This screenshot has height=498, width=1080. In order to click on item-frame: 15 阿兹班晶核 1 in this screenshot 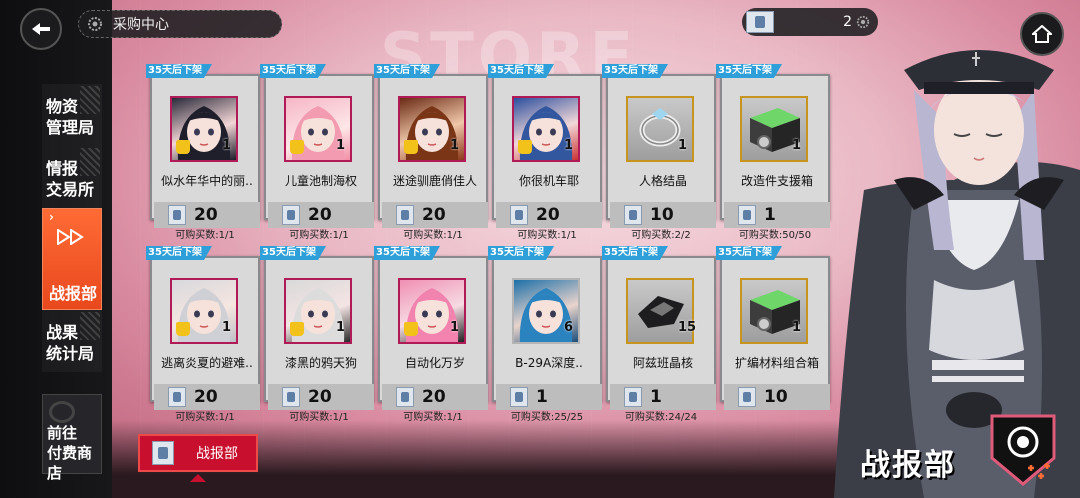, I will do `click(661, 333)`.